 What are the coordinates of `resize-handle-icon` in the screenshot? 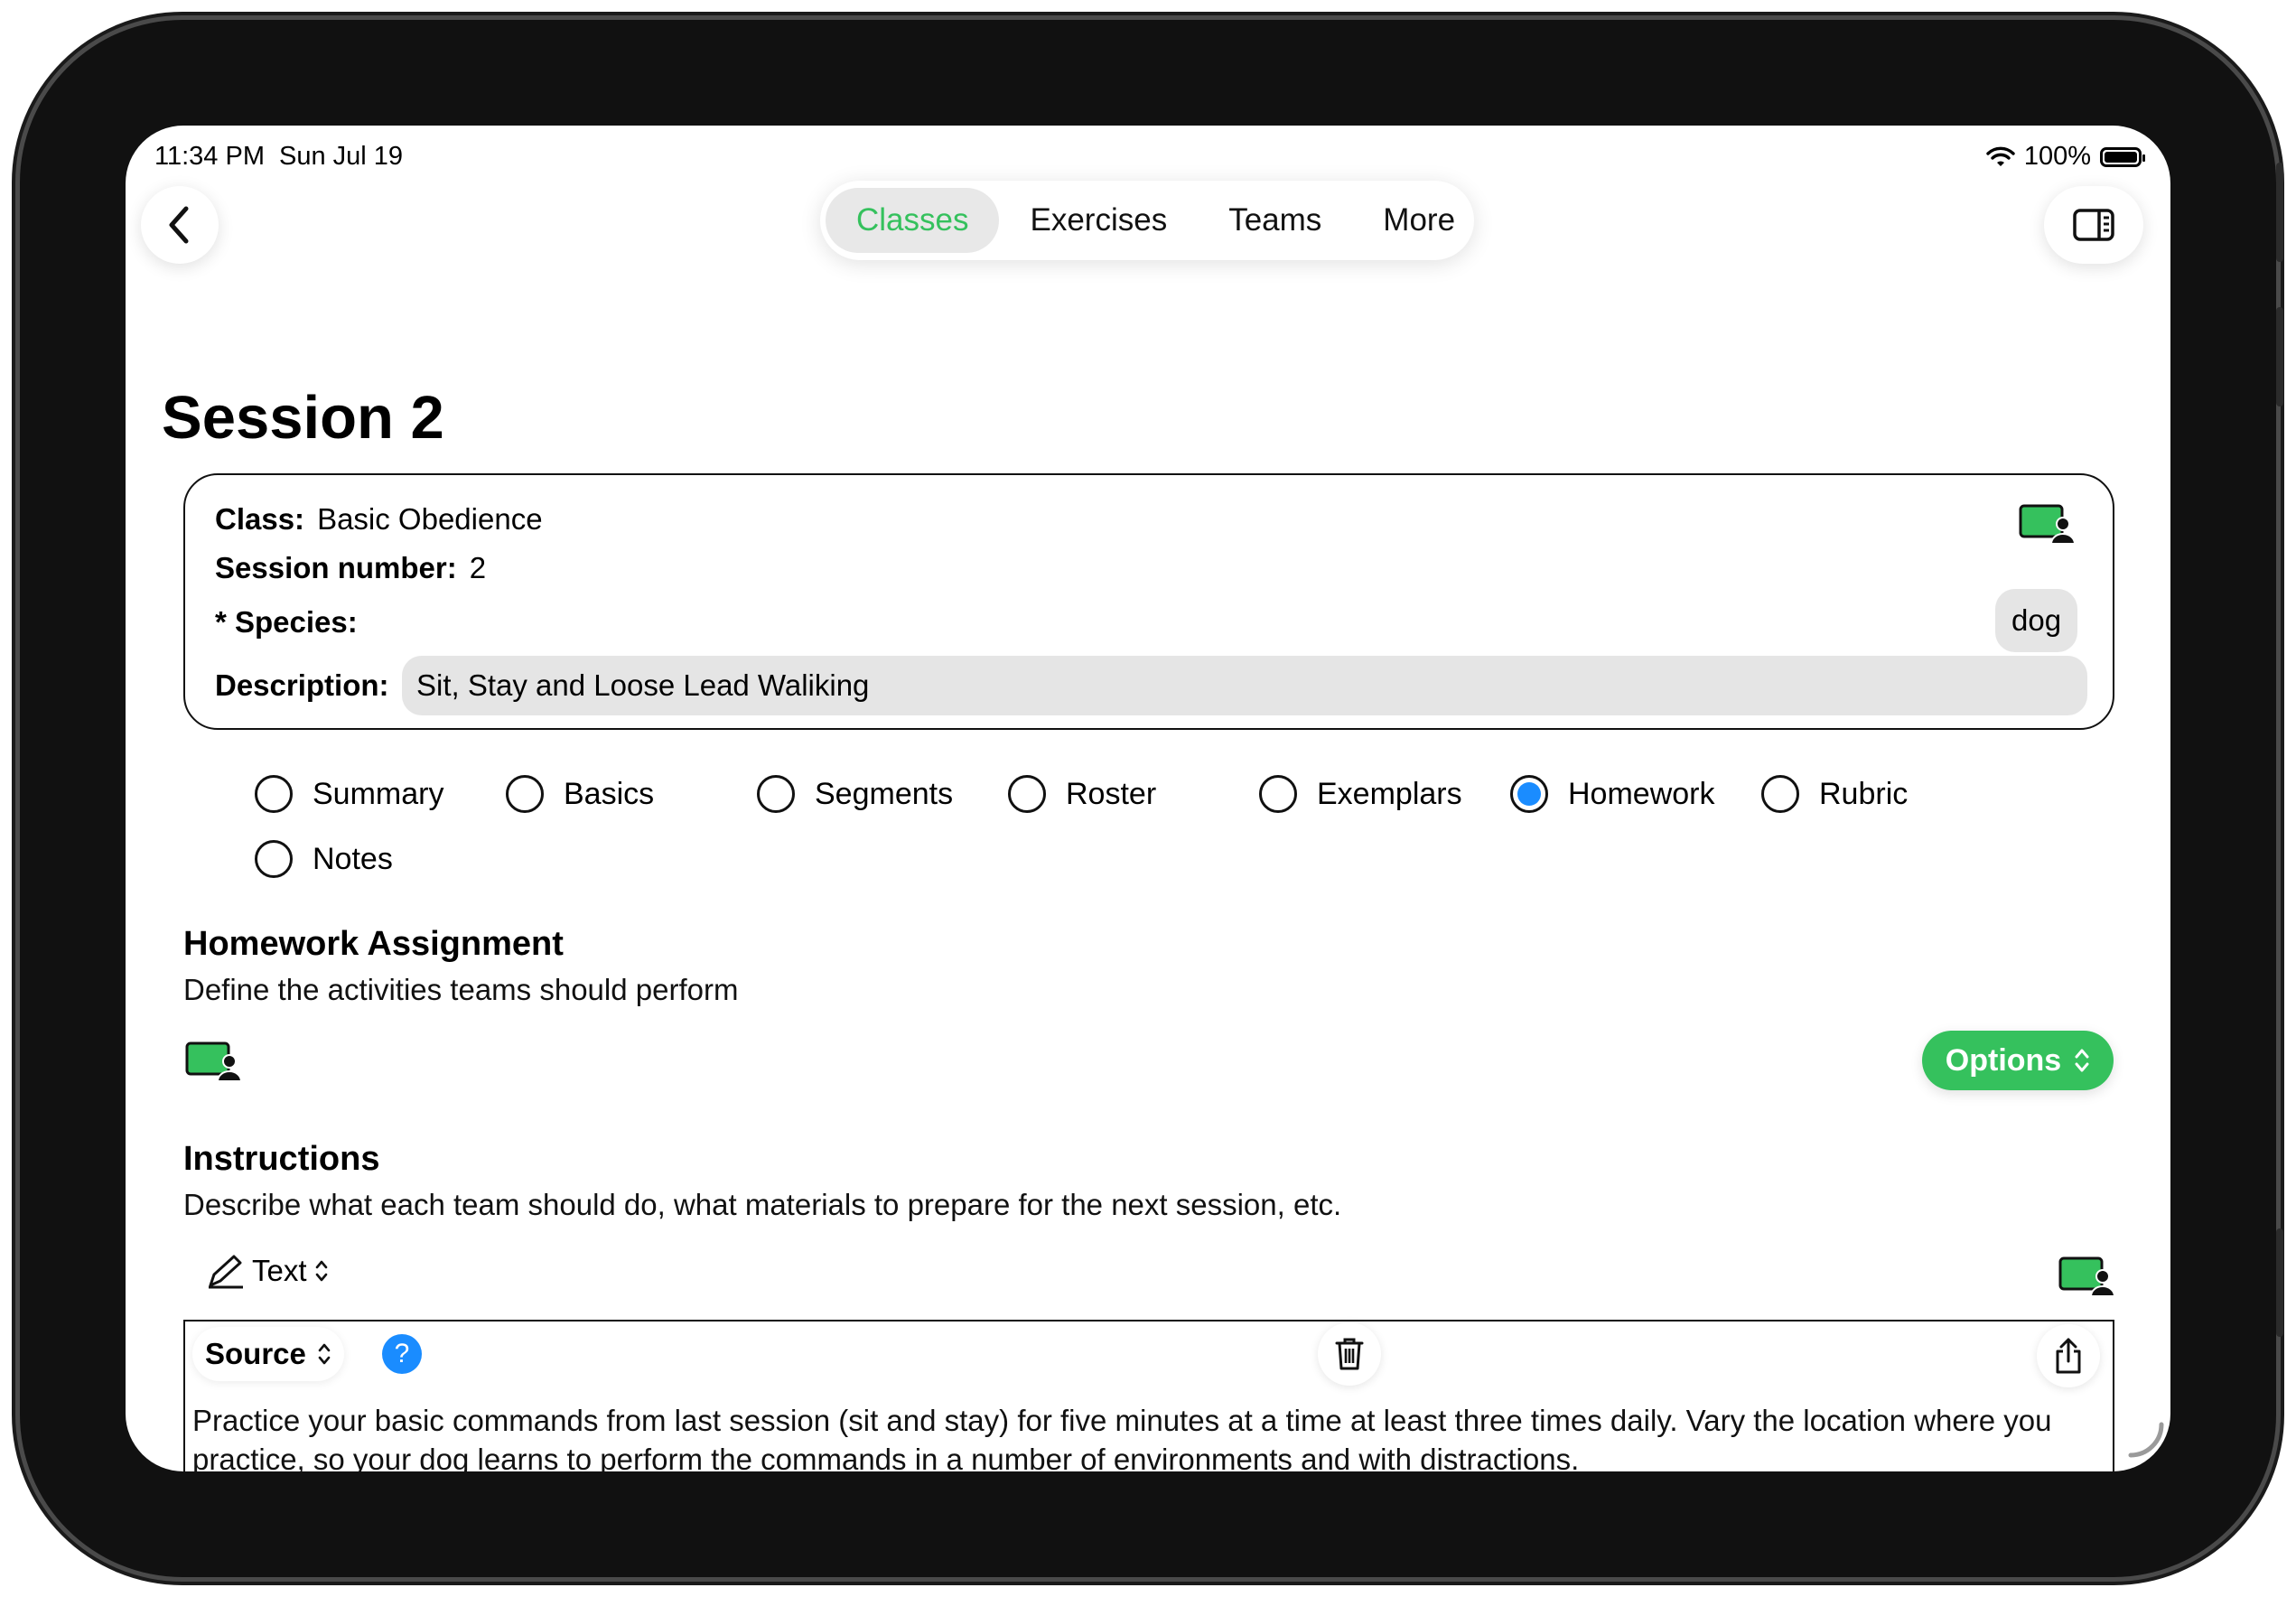 It's located at (2145, 1439).